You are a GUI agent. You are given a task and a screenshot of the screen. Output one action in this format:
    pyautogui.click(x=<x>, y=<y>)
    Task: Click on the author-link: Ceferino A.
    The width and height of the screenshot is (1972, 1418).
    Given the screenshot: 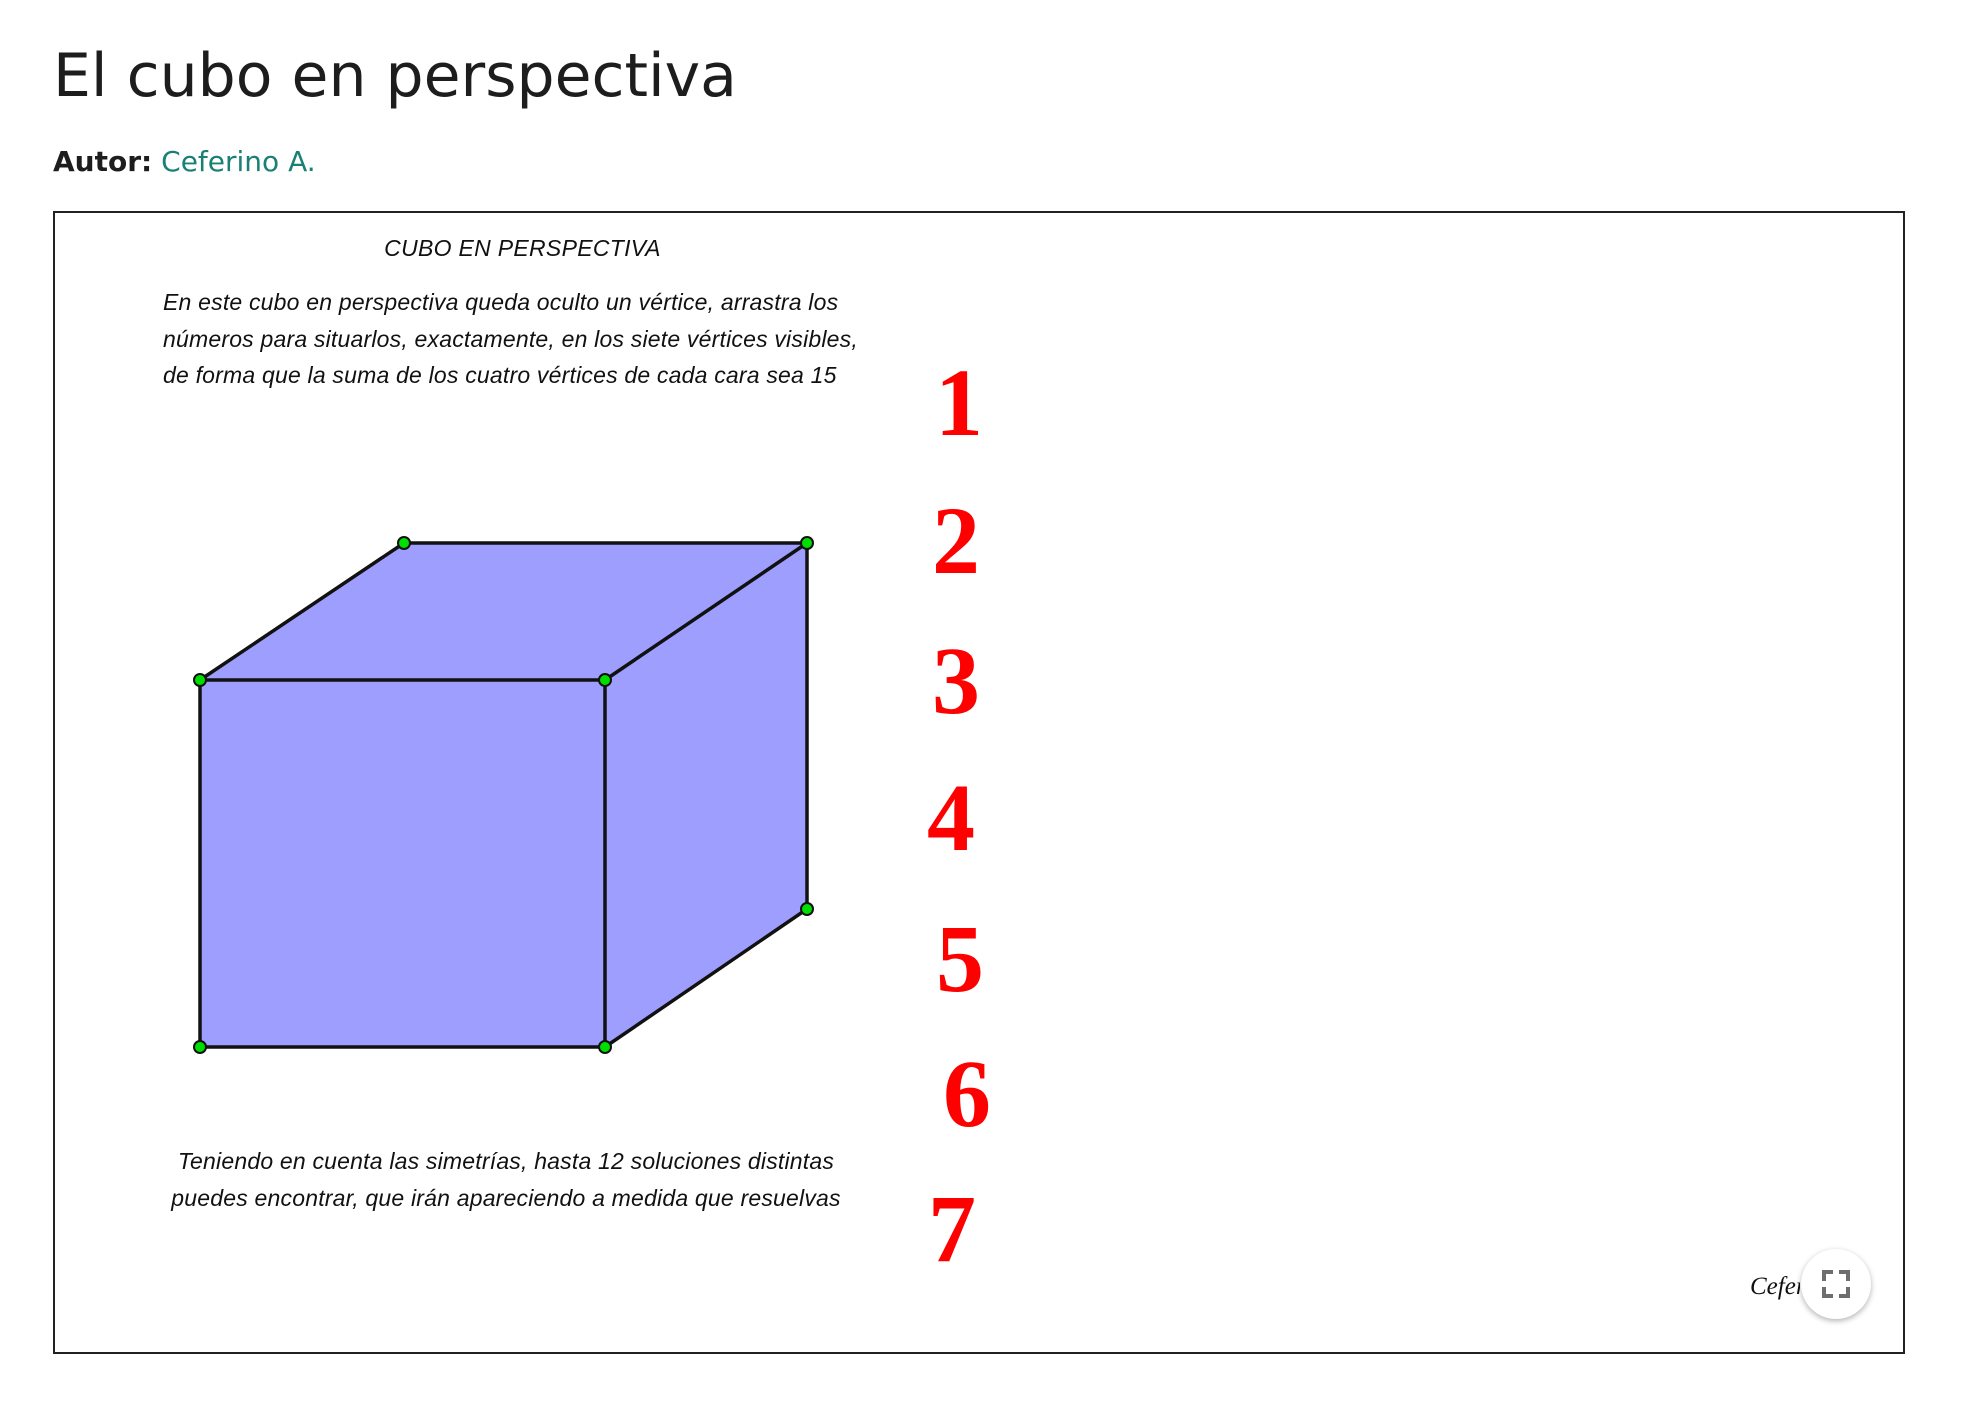 What is the action you would take?
    pyautogui.click(x=238, y=161)
    